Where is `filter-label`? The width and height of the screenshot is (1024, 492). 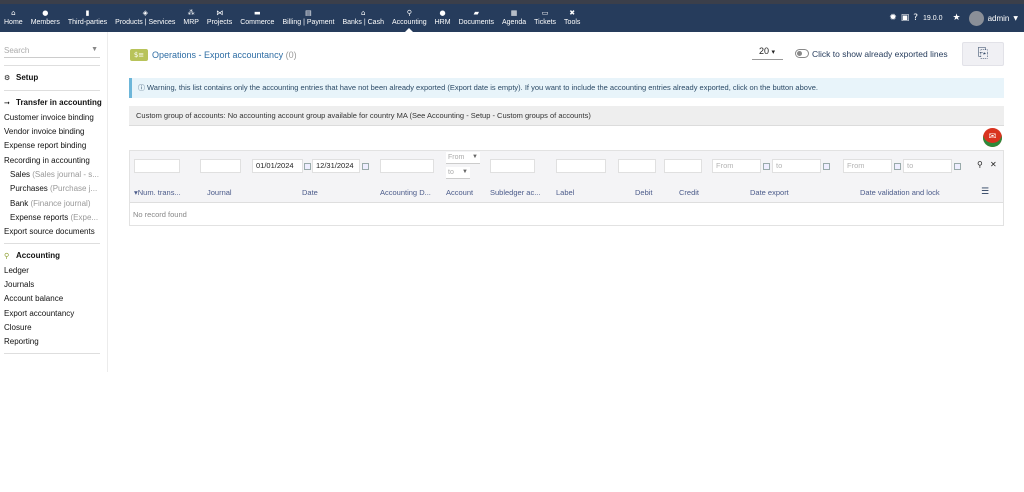
filter-label is located at coordinates (581, 166).